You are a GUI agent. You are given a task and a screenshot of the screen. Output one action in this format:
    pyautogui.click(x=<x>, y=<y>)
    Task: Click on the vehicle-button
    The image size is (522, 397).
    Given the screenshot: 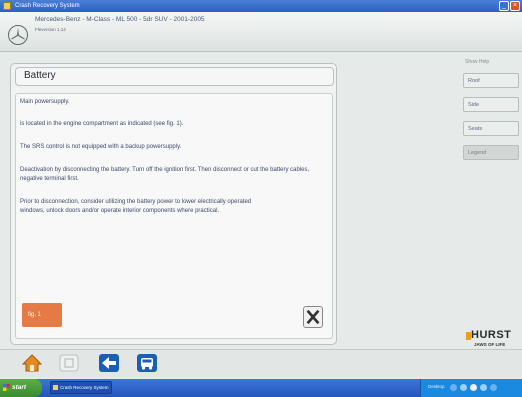 What is the action you would take?
    pyautogui.click(x=147, y=363)
    